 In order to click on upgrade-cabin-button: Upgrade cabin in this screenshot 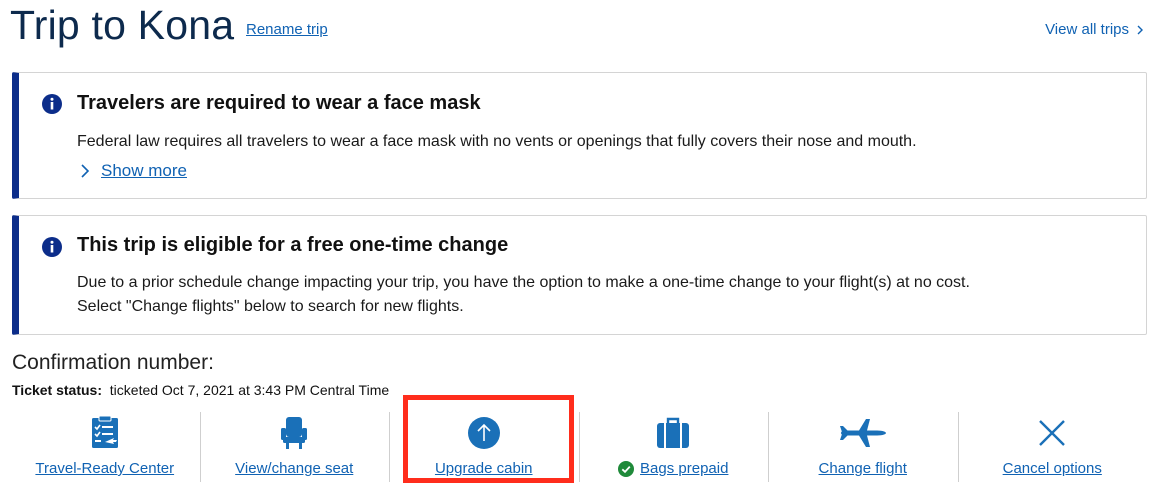, I will do `click(484, 445)`.